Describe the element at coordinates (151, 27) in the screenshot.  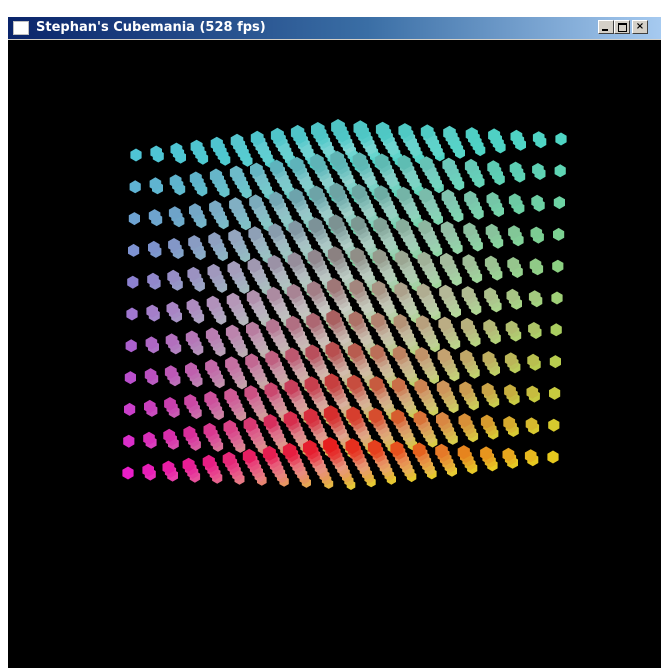
I see `window-title: Stephan's Cubemania (528 fps)` at that location.